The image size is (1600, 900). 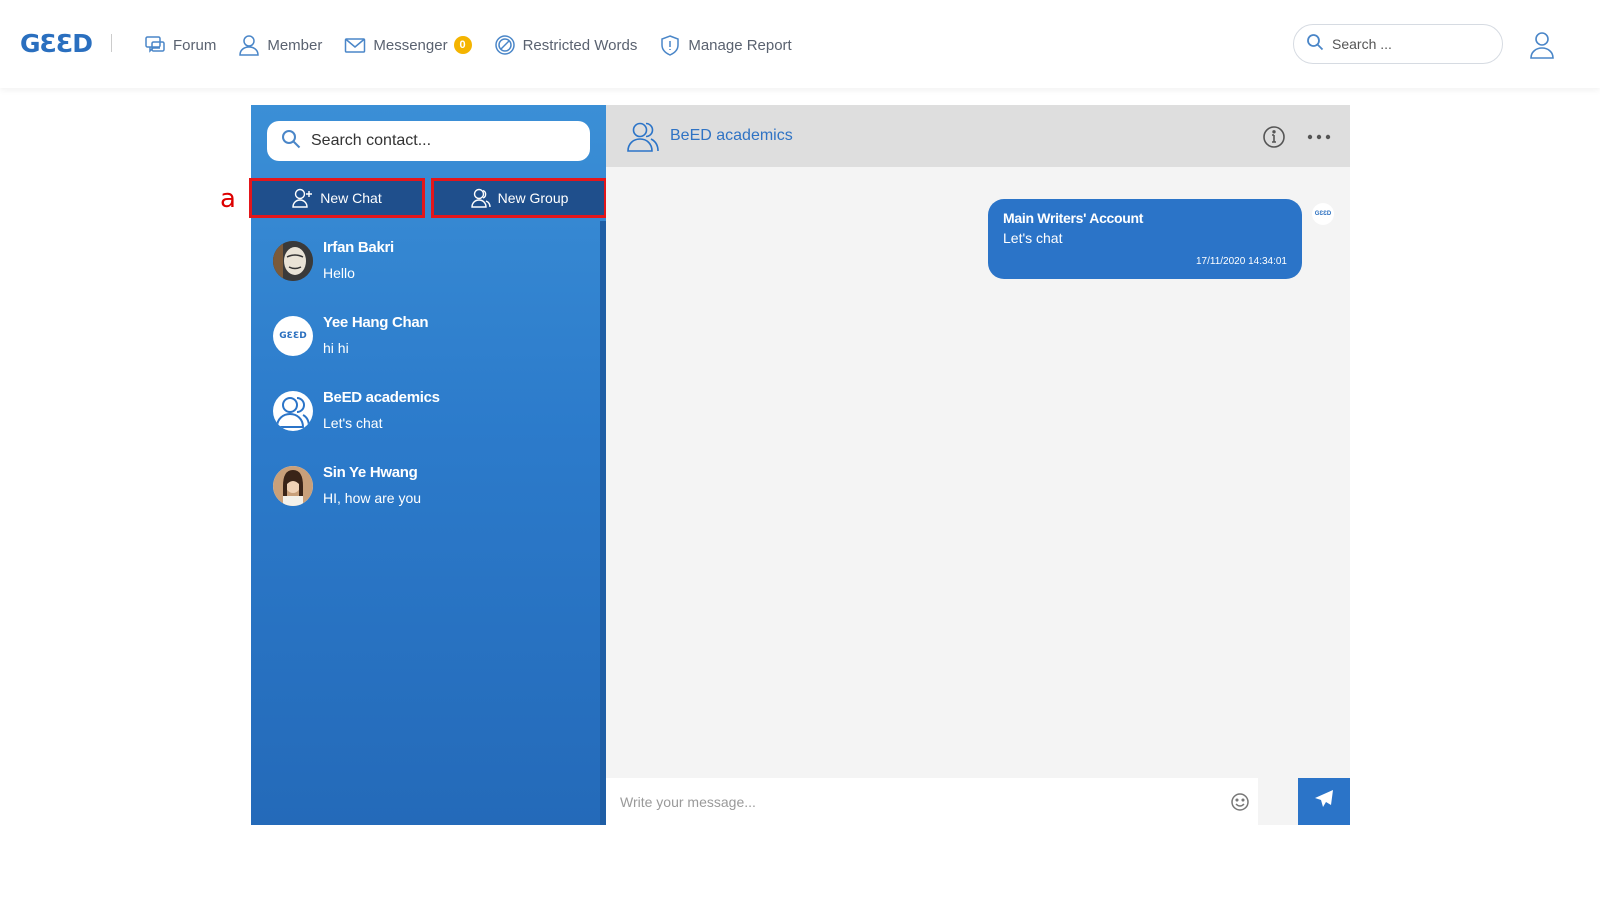 What do you see at coordinates (1033, 238) in the screenshot?
I see `message-text: Let's chat` at bounding box center [1033, 238].